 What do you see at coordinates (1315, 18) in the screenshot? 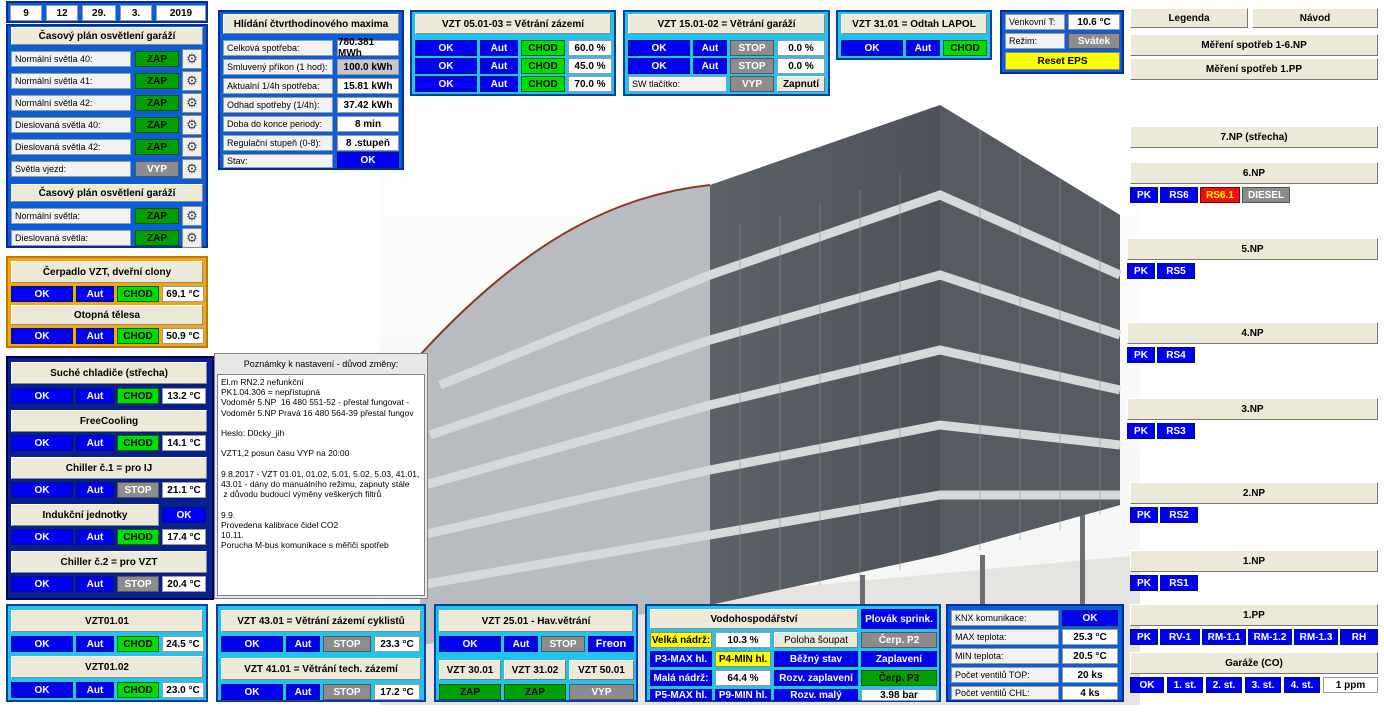
I see `manual-button: Návod` at bounding box center [1315, 18].